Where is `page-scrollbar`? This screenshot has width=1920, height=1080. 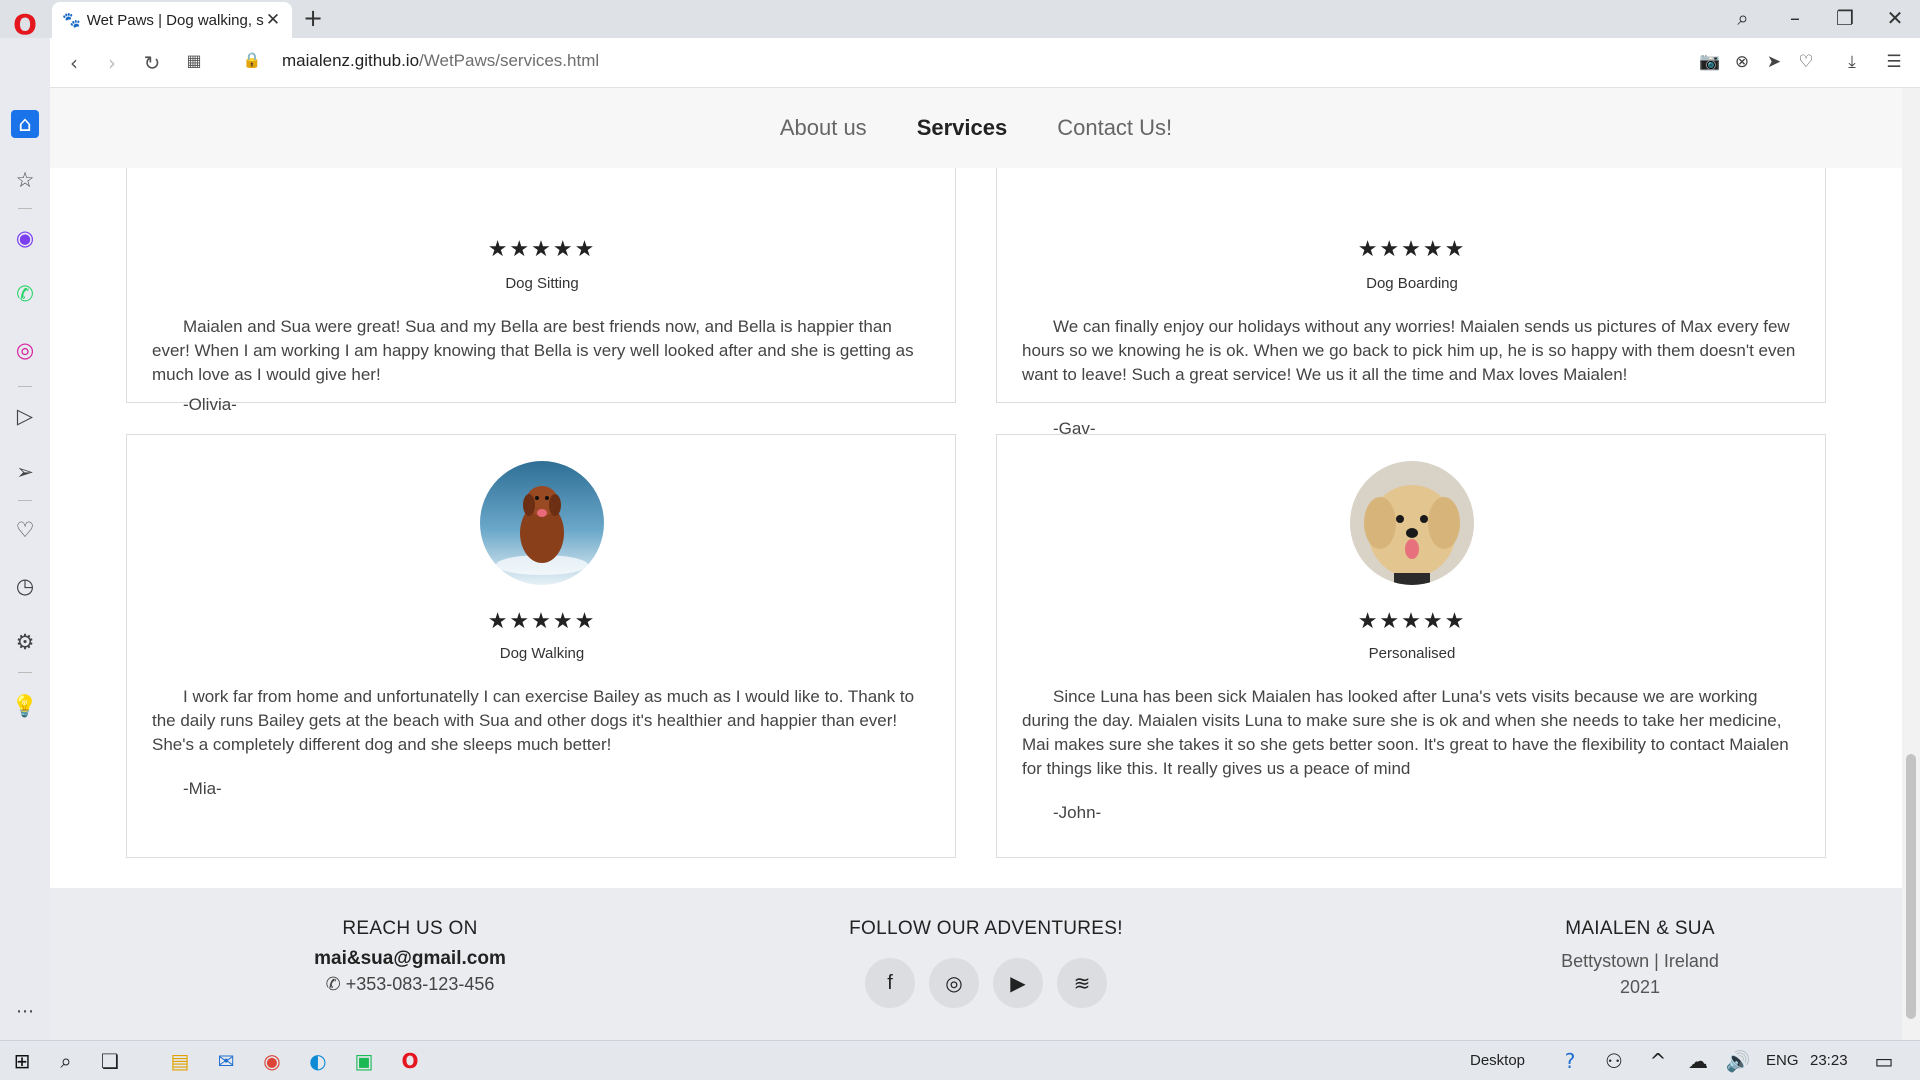
page-scrollbar is located at coordinates (1911, 564).